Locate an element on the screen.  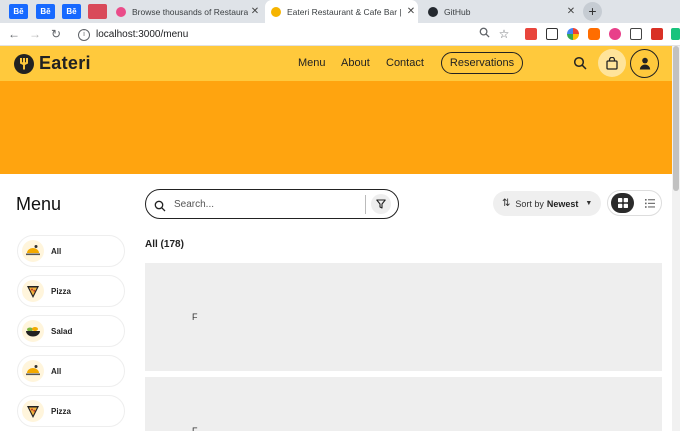
results-count: All (178) is located at coordinates (164, 244).